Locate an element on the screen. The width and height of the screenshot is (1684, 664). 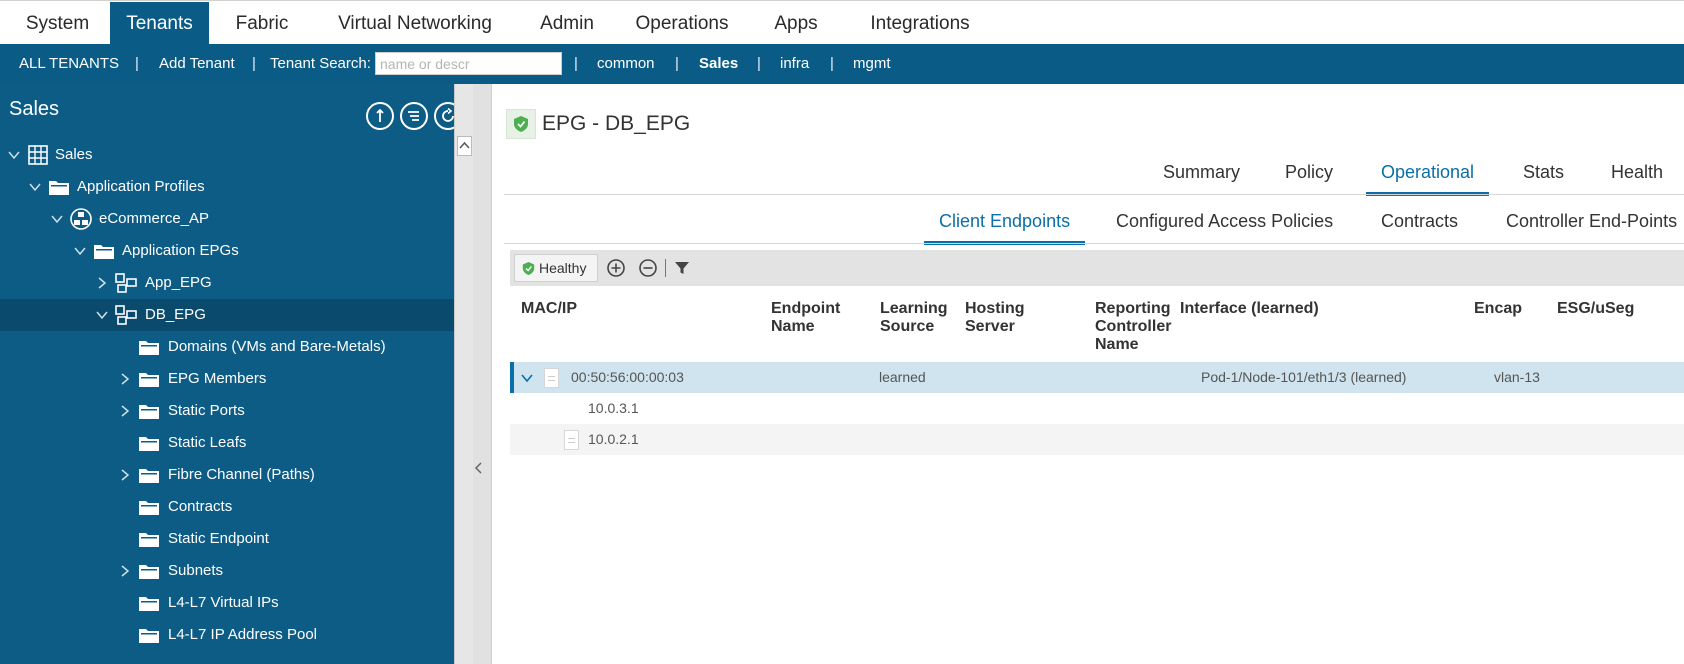
tree-item-l4l7-ip-address-pool: L4-L7 IP Address Pool is located at coordinates (227, 635).